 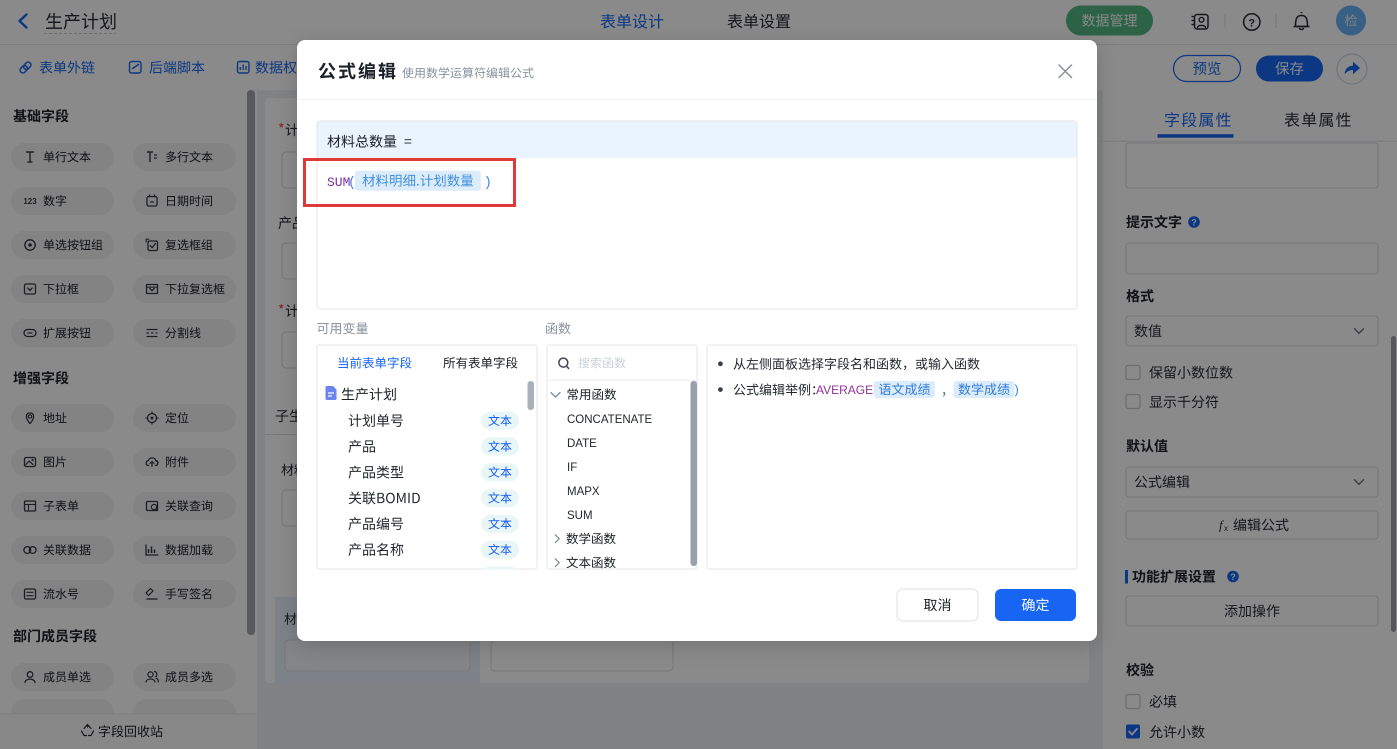 What do you see at coordinates (583, 492) in the screenshot?
I see `svg-text: MAPX` at bounding box center [583, 492].